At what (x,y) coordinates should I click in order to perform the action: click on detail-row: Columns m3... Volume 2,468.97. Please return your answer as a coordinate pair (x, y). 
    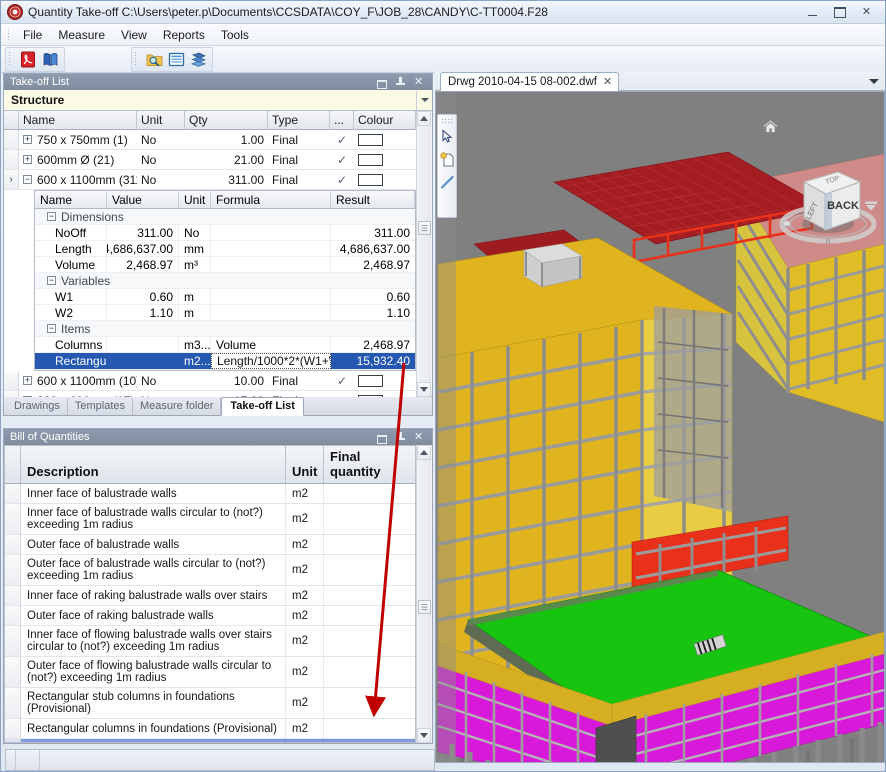
    Looking at the image, I should click on (225, 345).